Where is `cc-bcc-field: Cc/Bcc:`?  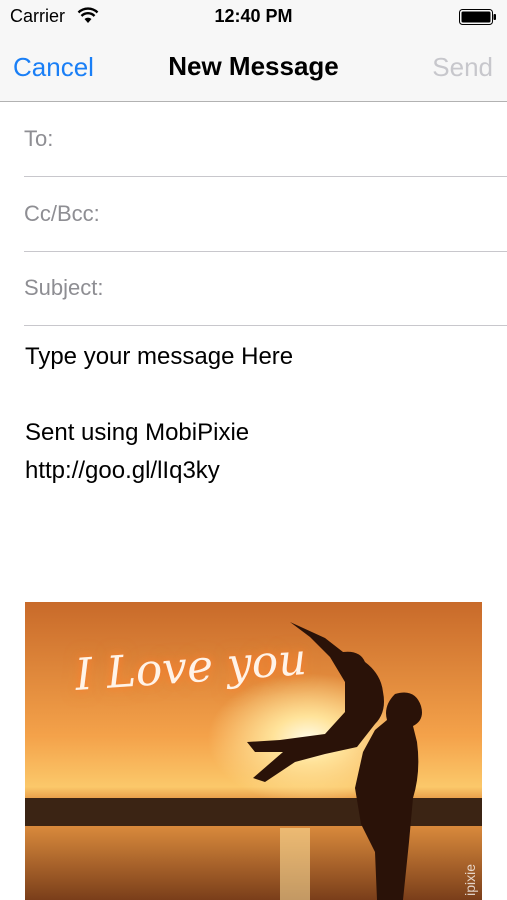
cc-bcc-field: Cc/Bcc: is located at coordinates (265, 214).